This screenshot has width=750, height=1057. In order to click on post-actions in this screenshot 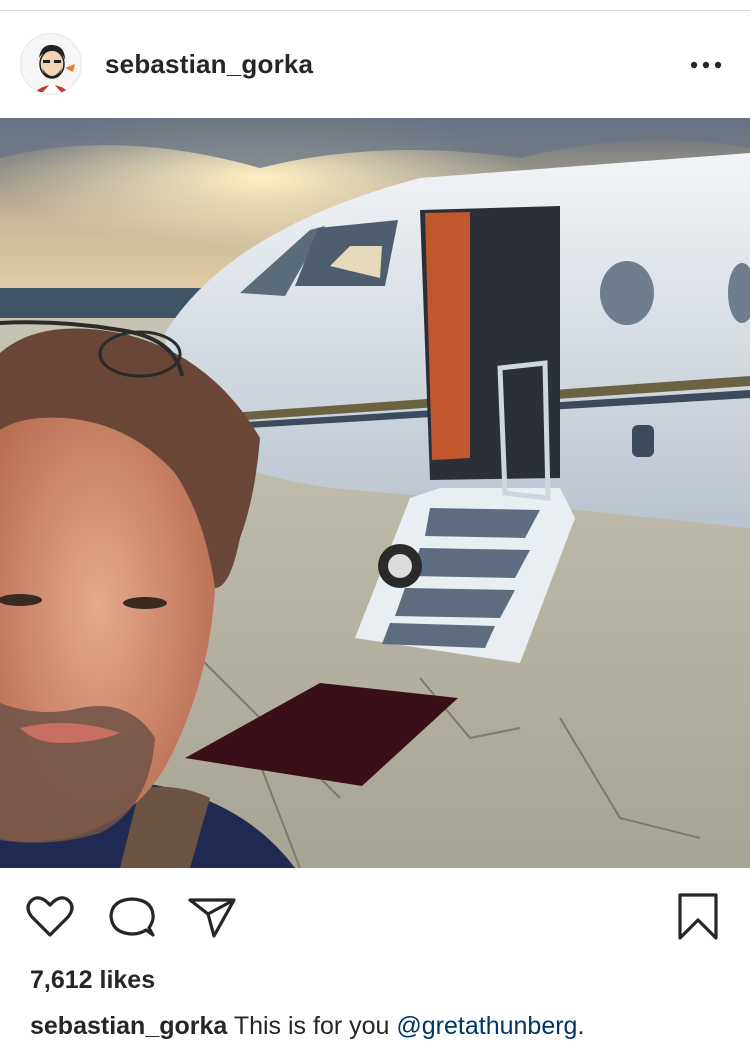, I will do `click(375, 915)`.